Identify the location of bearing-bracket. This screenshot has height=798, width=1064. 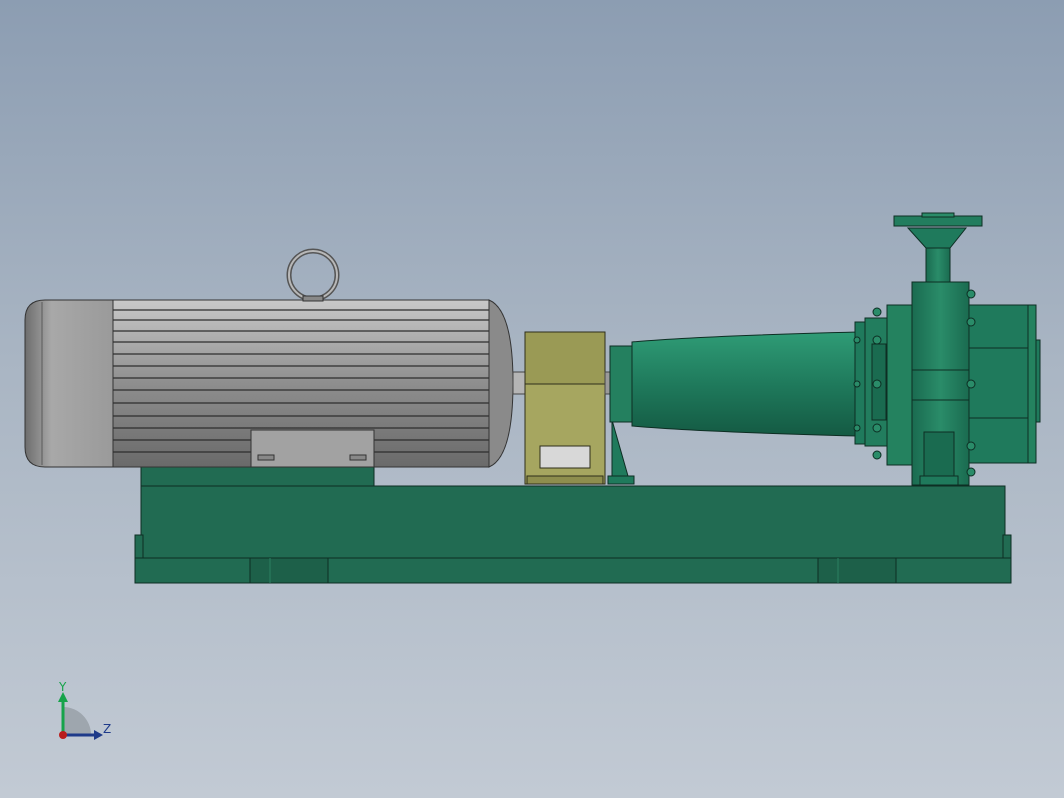
(569, 408).